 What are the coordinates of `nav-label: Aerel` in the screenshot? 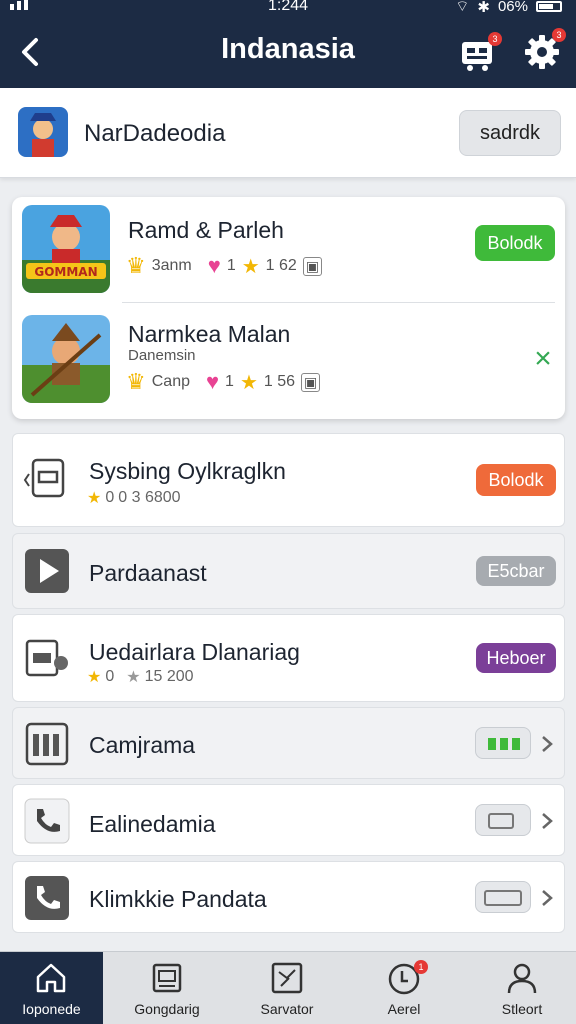 It's located at (404, 1009).